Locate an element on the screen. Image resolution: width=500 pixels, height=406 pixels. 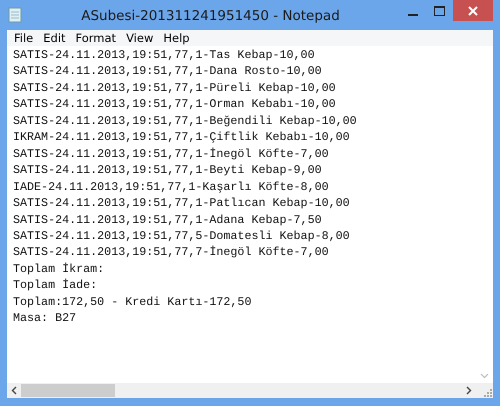
text-line: Masa: B27 is located at coordinates (45, 318).